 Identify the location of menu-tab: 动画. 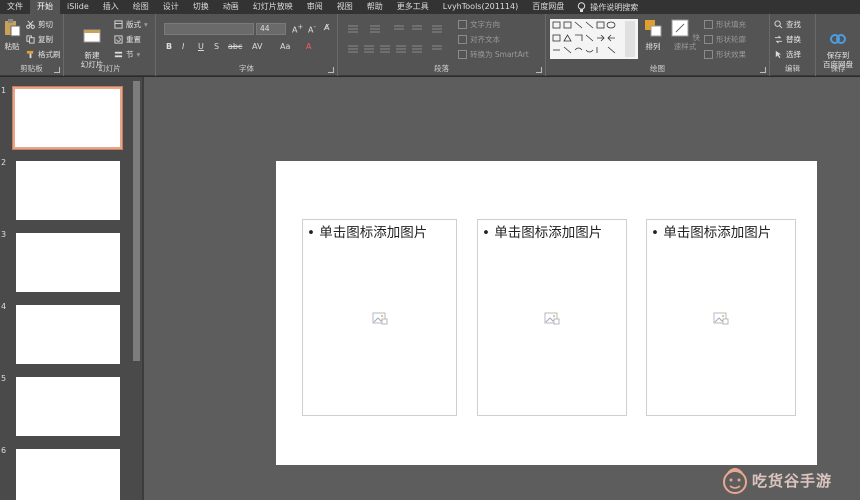
(231, 7).